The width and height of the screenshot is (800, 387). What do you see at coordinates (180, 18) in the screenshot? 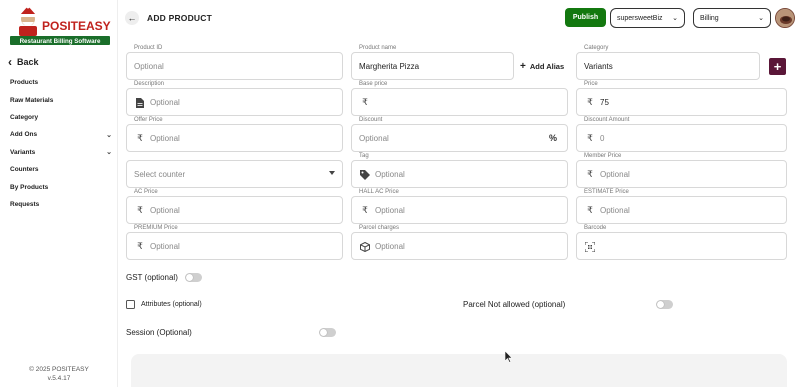
I see `page-title: ADD PRODUCT` at bounding box center [180, 18].